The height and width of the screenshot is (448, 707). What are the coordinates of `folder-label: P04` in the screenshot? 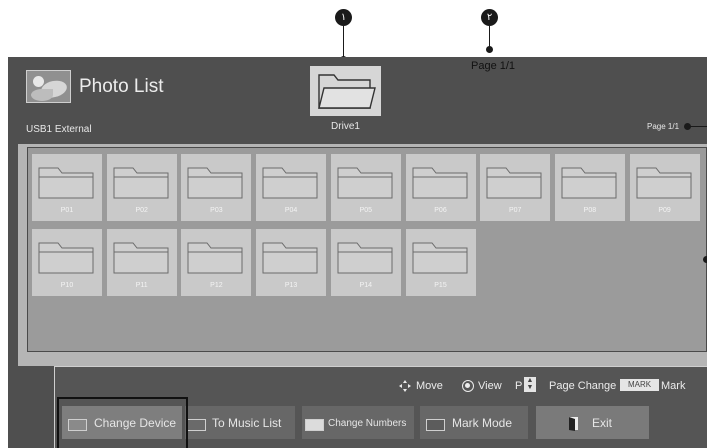 It's located at (291, 210).